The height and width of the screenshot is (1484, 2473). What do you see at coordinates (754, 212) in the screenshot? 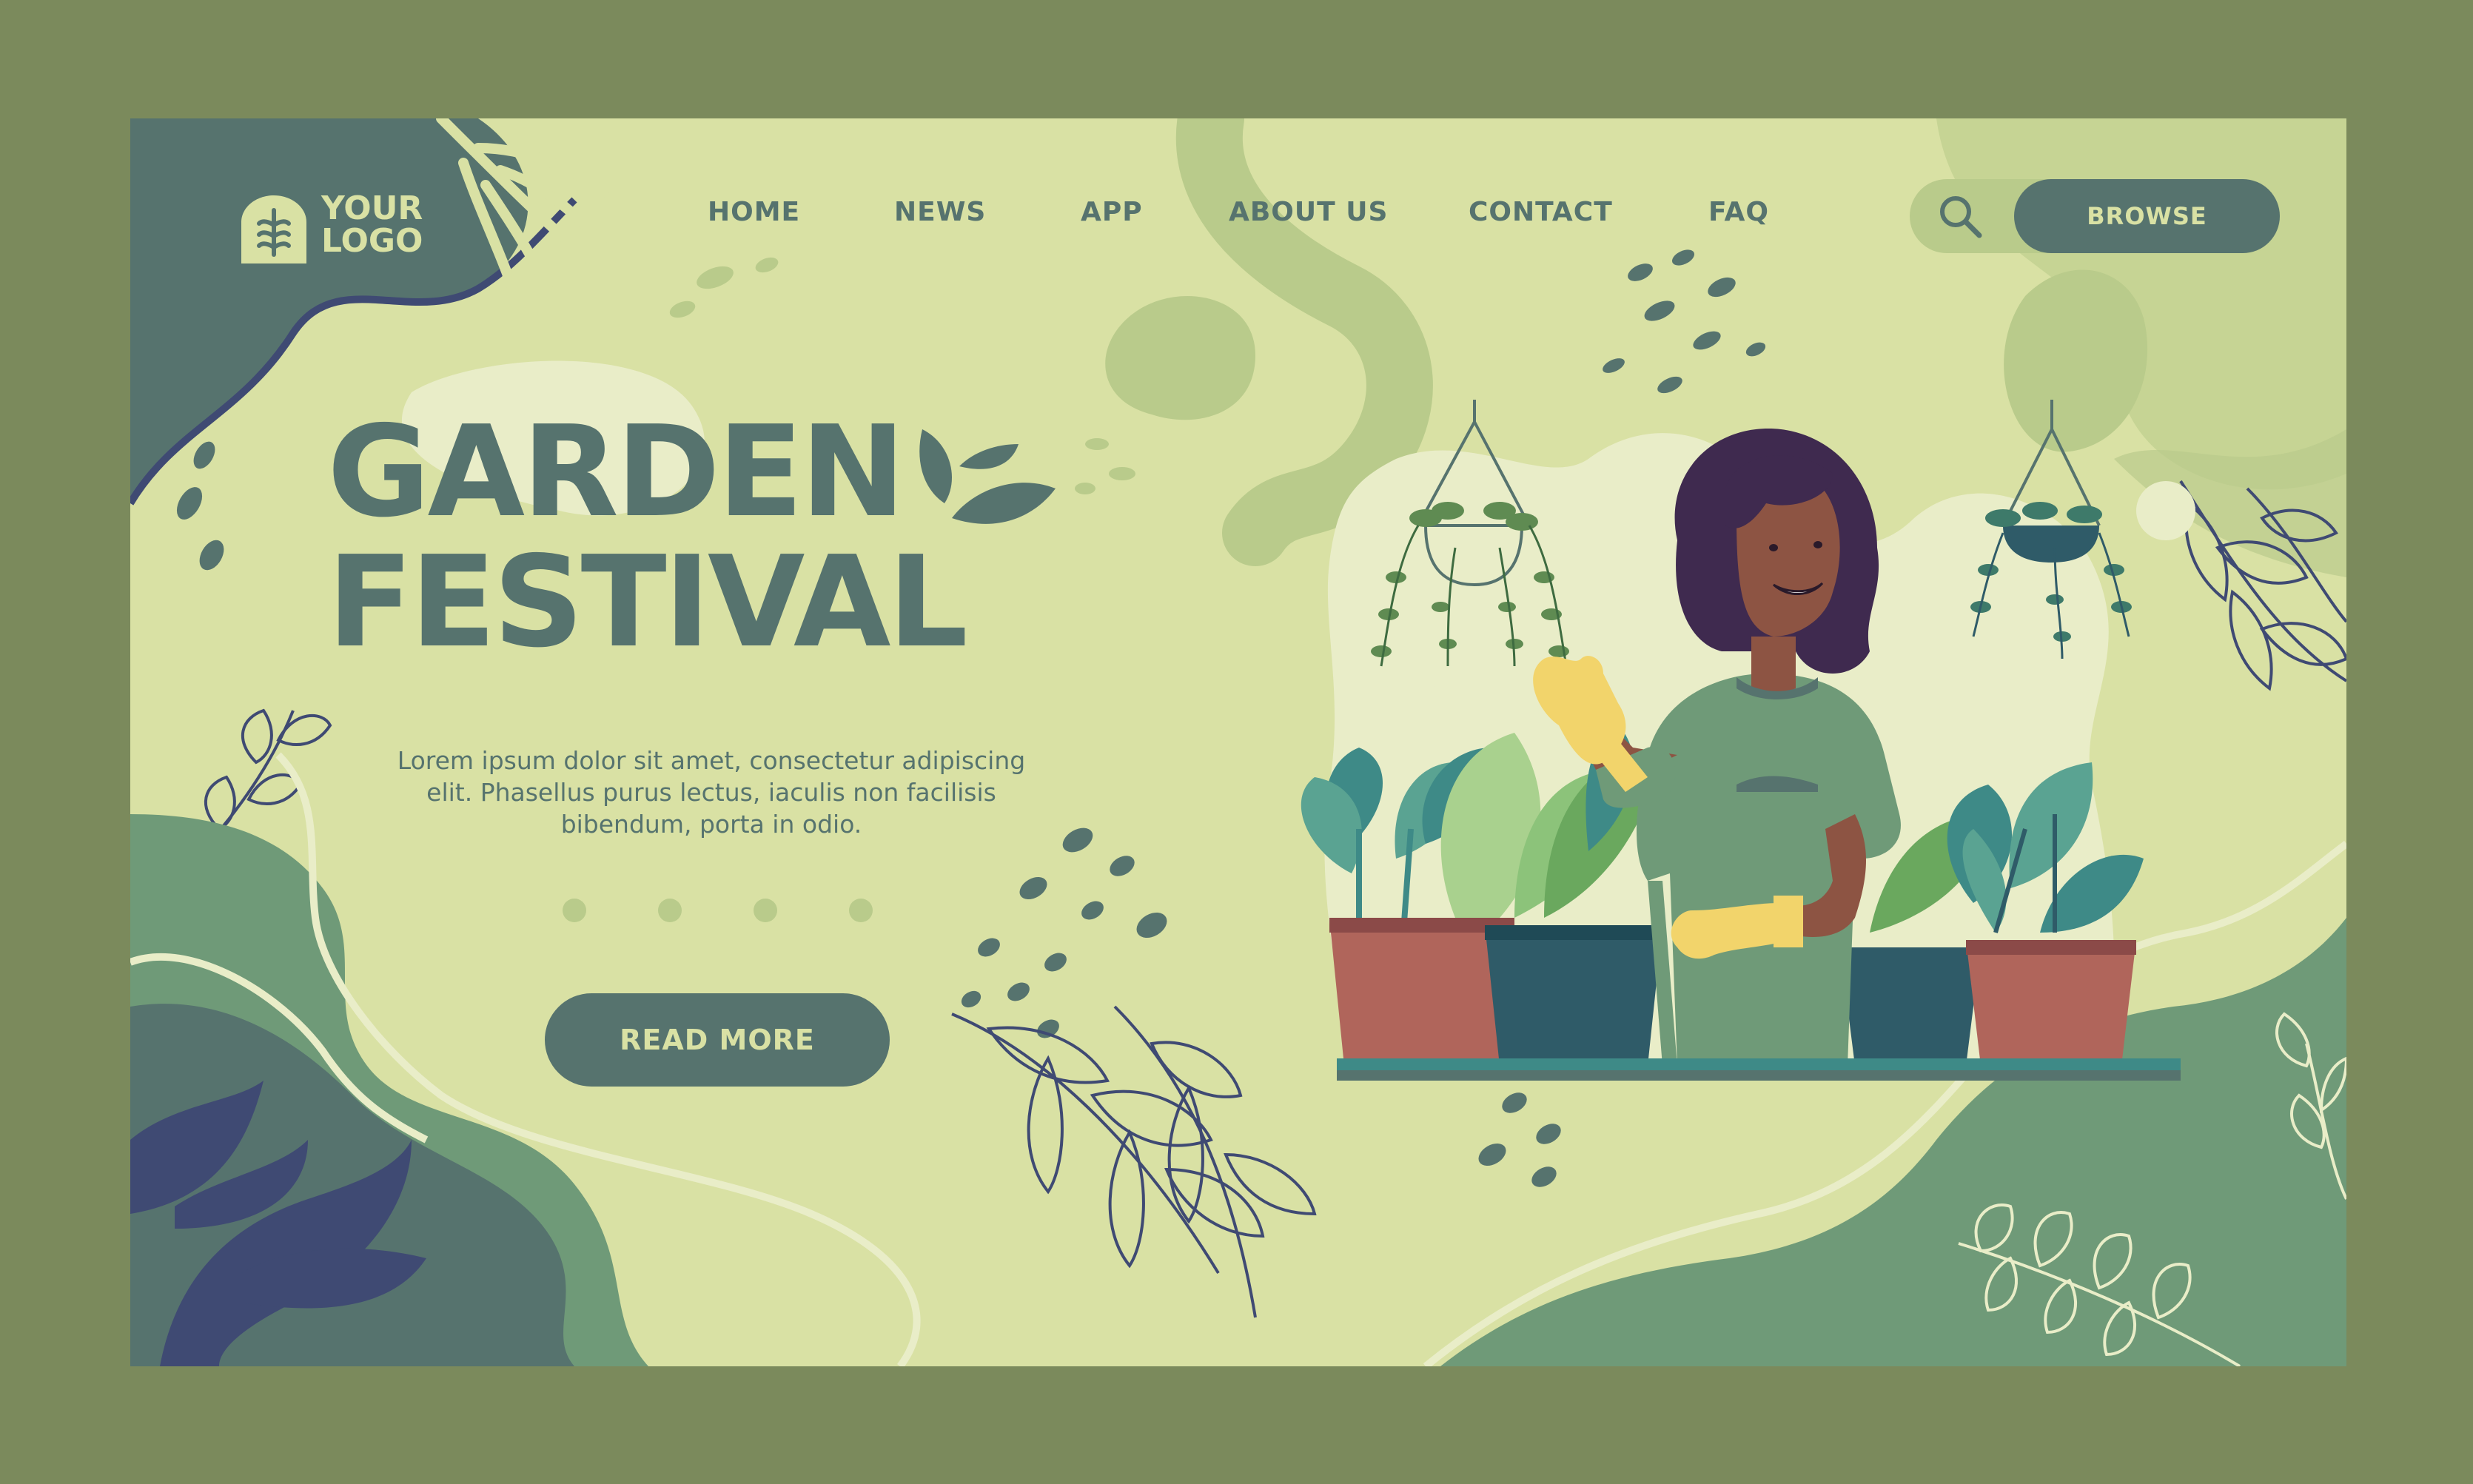
I see `nav-item-home: HOME` at bounding box center [754, 212].